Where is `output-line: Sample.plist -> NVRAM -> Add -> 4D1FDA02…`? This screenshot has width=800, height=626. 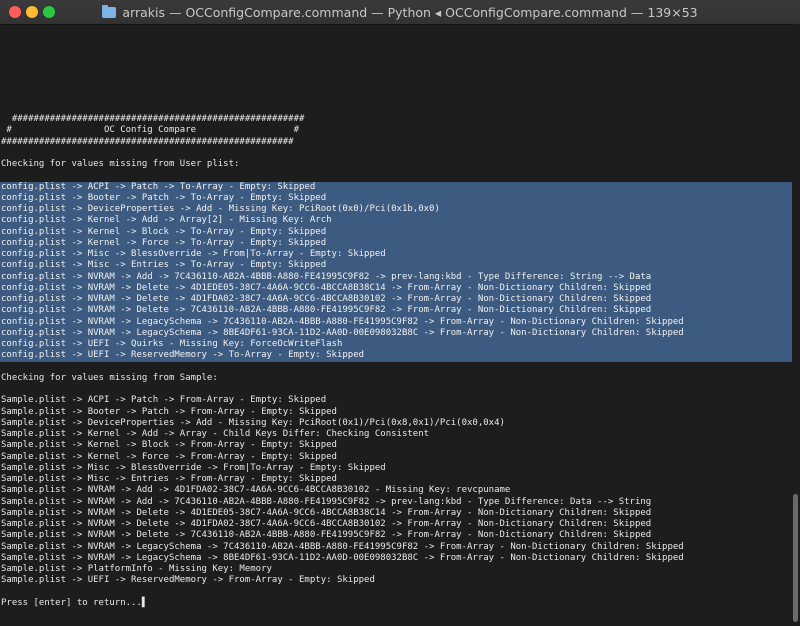
output-line: Sample.plist -> NVRAM -> Add -> 4D1FDA02… is located at coordinates (256, 490).